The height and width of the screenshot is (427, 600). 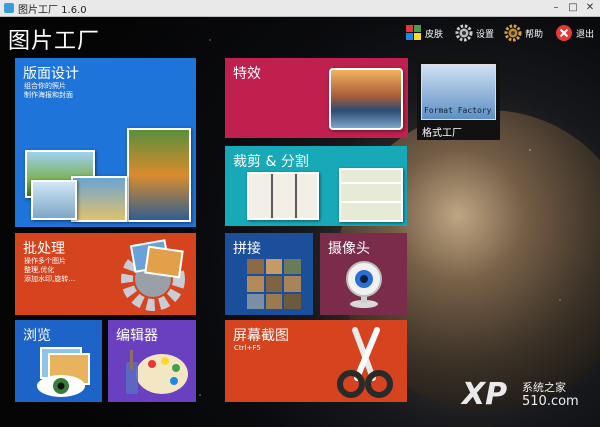 What do you see at coordinates (534, 34) in the screenshot?
I see `help-label: 帮助` at bounding box center [534, 34].